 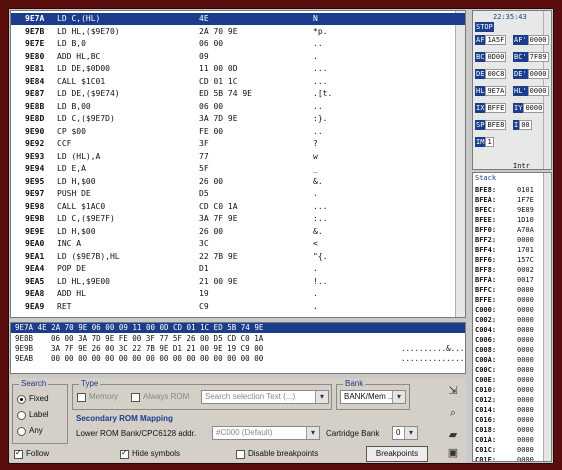 I want to click on register-iy: IY 0000, so click(x=529, y=108).